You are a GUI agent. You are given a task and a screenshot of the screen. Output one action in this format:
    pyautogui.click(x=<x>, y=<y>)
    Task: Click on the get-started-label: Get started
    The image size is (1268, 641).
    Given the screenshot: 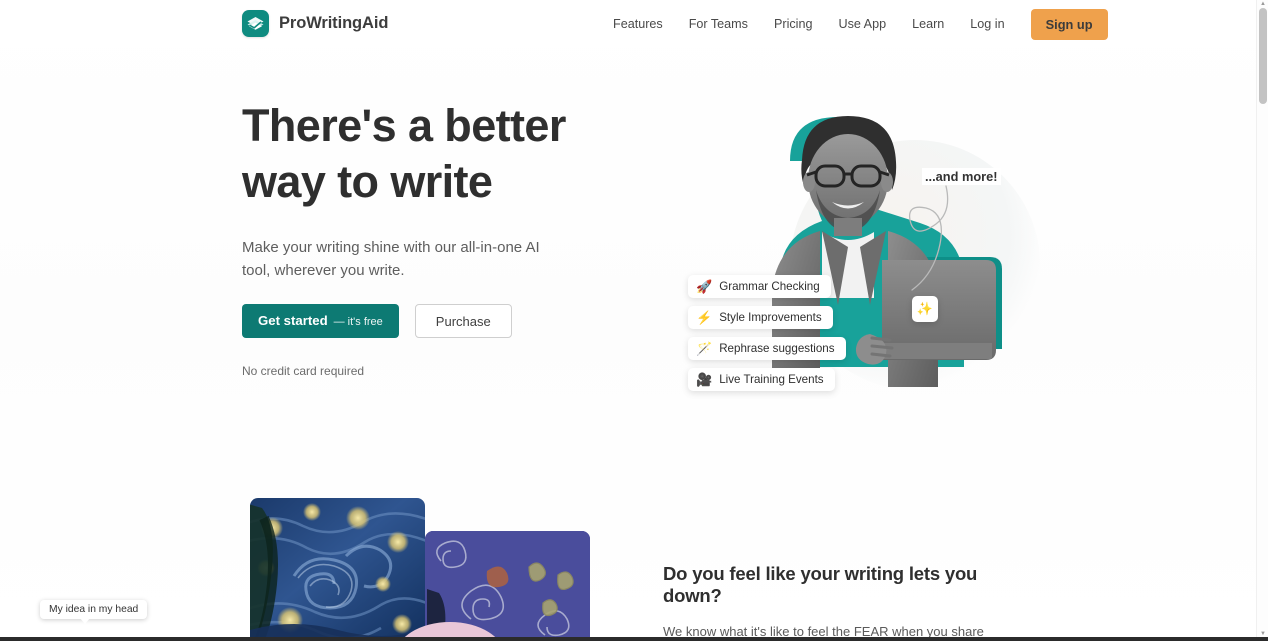 What is the action you would take?
    pyautogui.click(x=293, y=320)
    